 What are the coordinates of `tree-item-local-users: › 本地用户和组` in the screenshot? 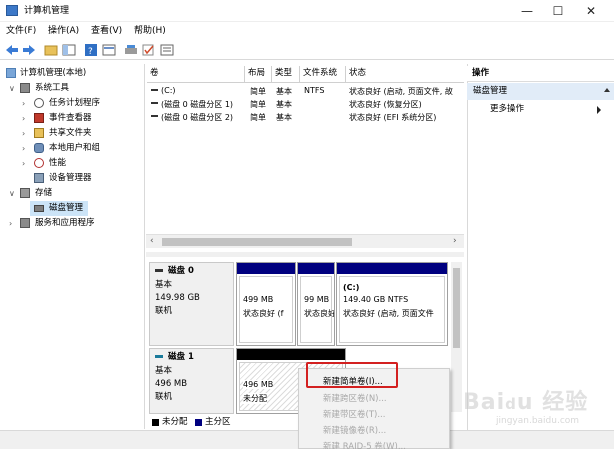 It's located at (73, 148).